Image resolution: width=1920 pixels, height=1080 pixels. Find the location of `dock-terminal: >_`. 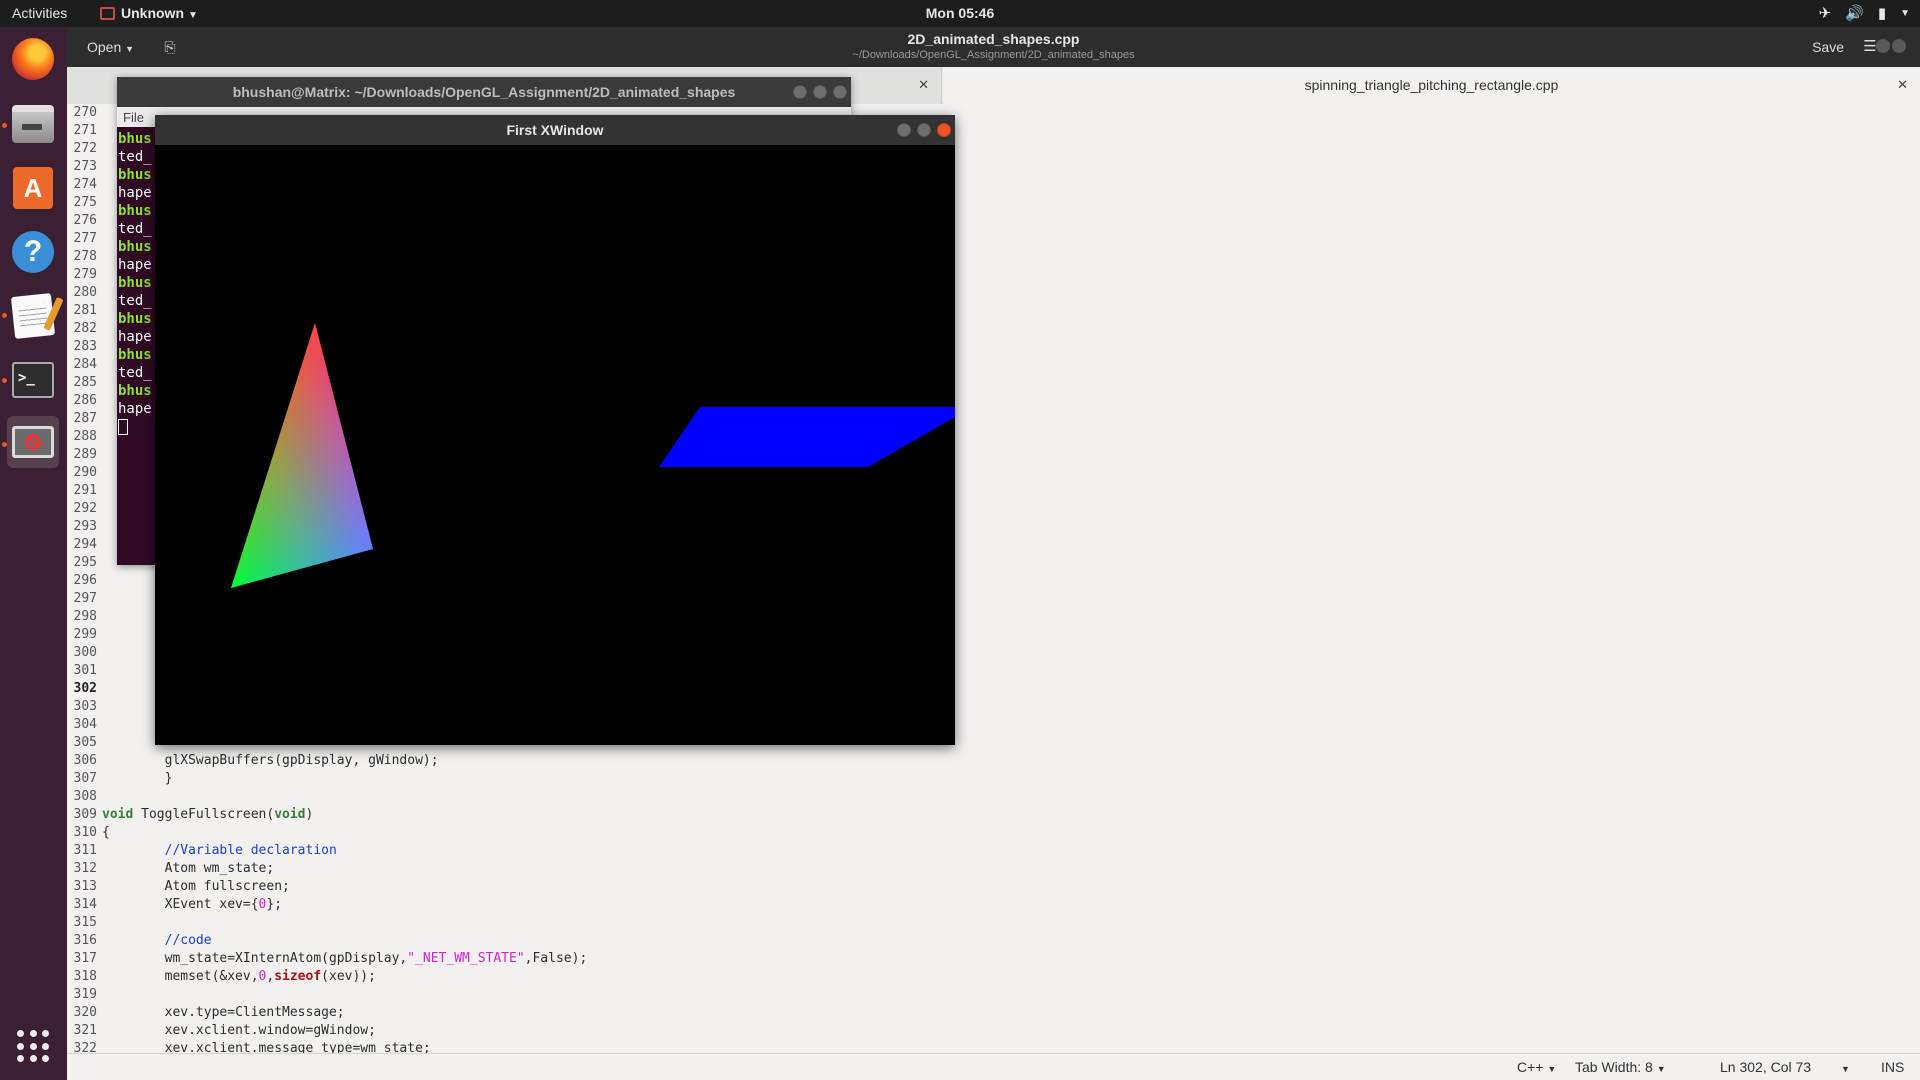

dock-terminal: >_ is located at coordinates (33, 380).